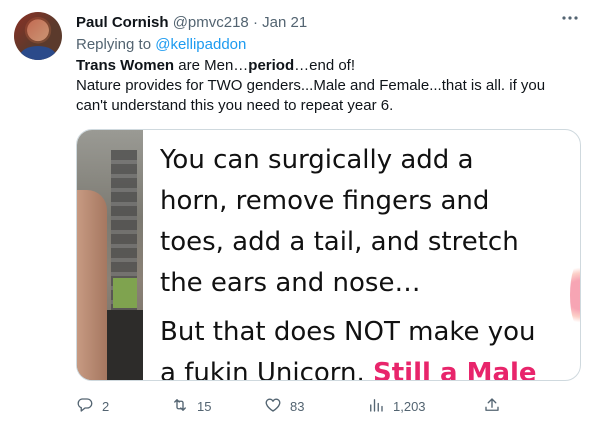  Describe the element at coordinates (284, 406) in the screenshot. I see `like-button: 83` at that location.